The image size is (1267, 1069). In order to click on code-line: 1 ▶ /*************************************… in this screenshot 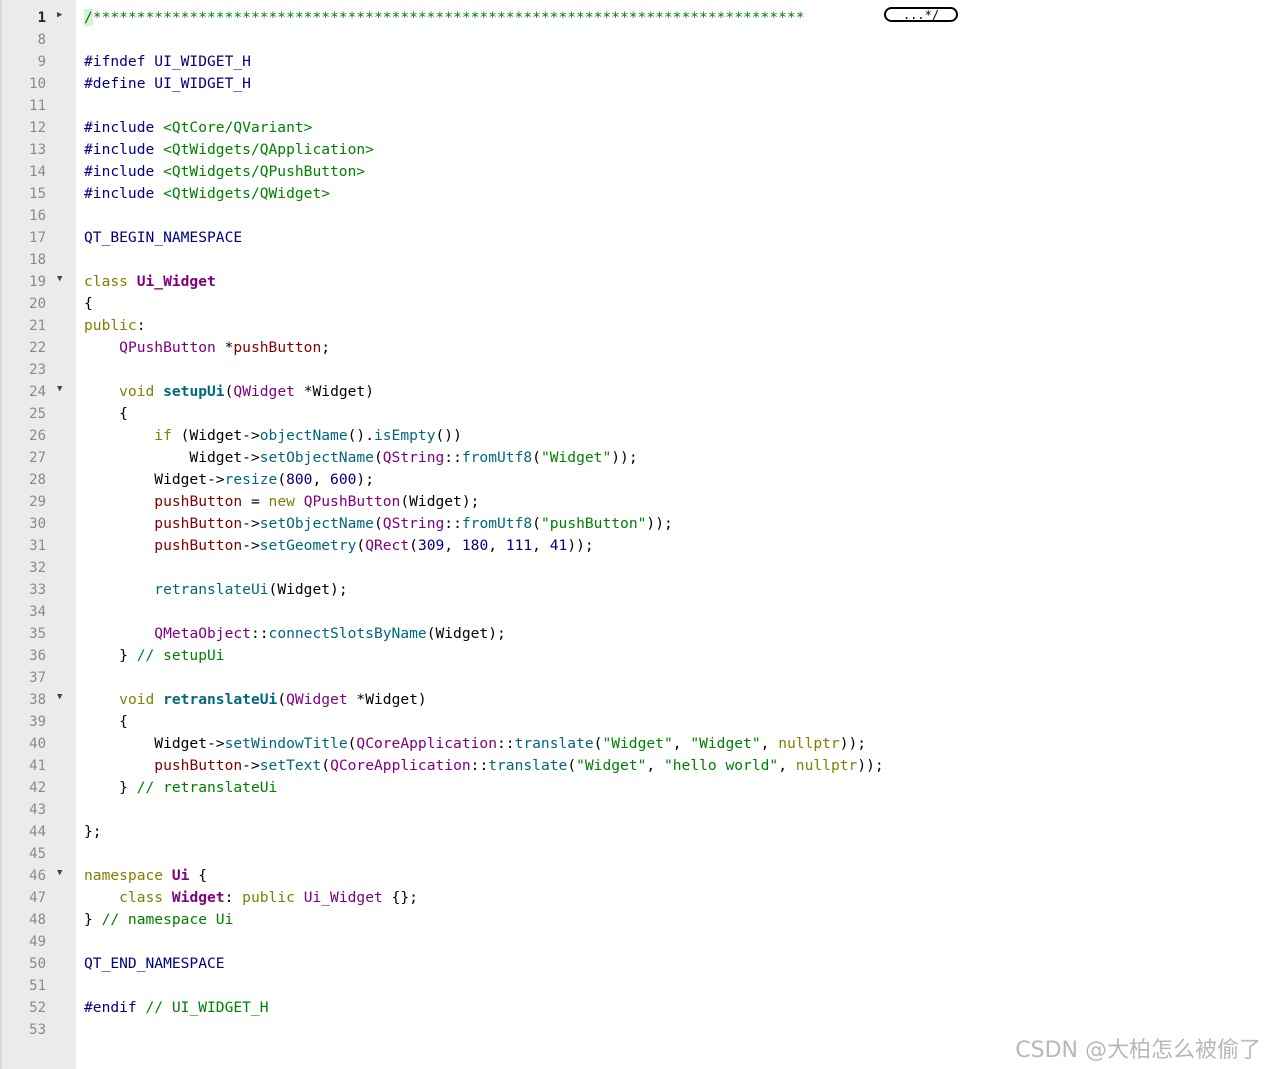, I will do `click(633, 18)`.